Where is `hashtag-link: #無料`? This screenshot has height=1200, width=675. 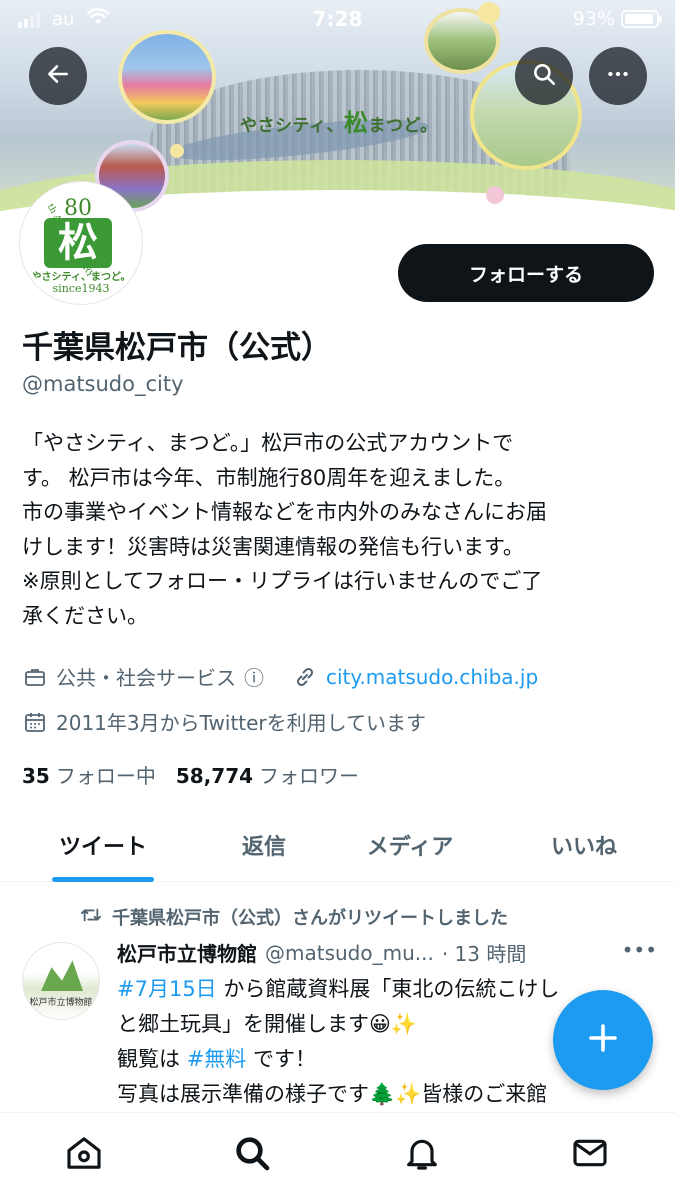
hashtag-link: #無料 is located at coordinates (217, 1059).